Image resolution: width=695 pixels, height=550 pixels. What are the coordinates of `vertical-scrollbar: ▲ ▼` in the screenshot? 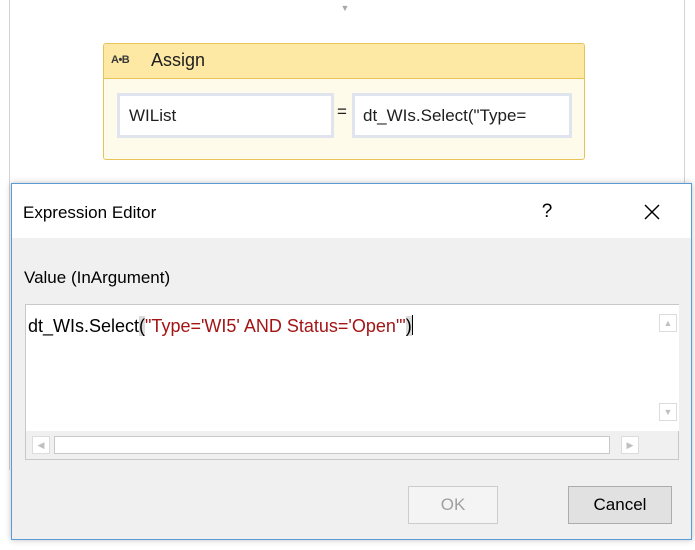 It's located at (668, 368).